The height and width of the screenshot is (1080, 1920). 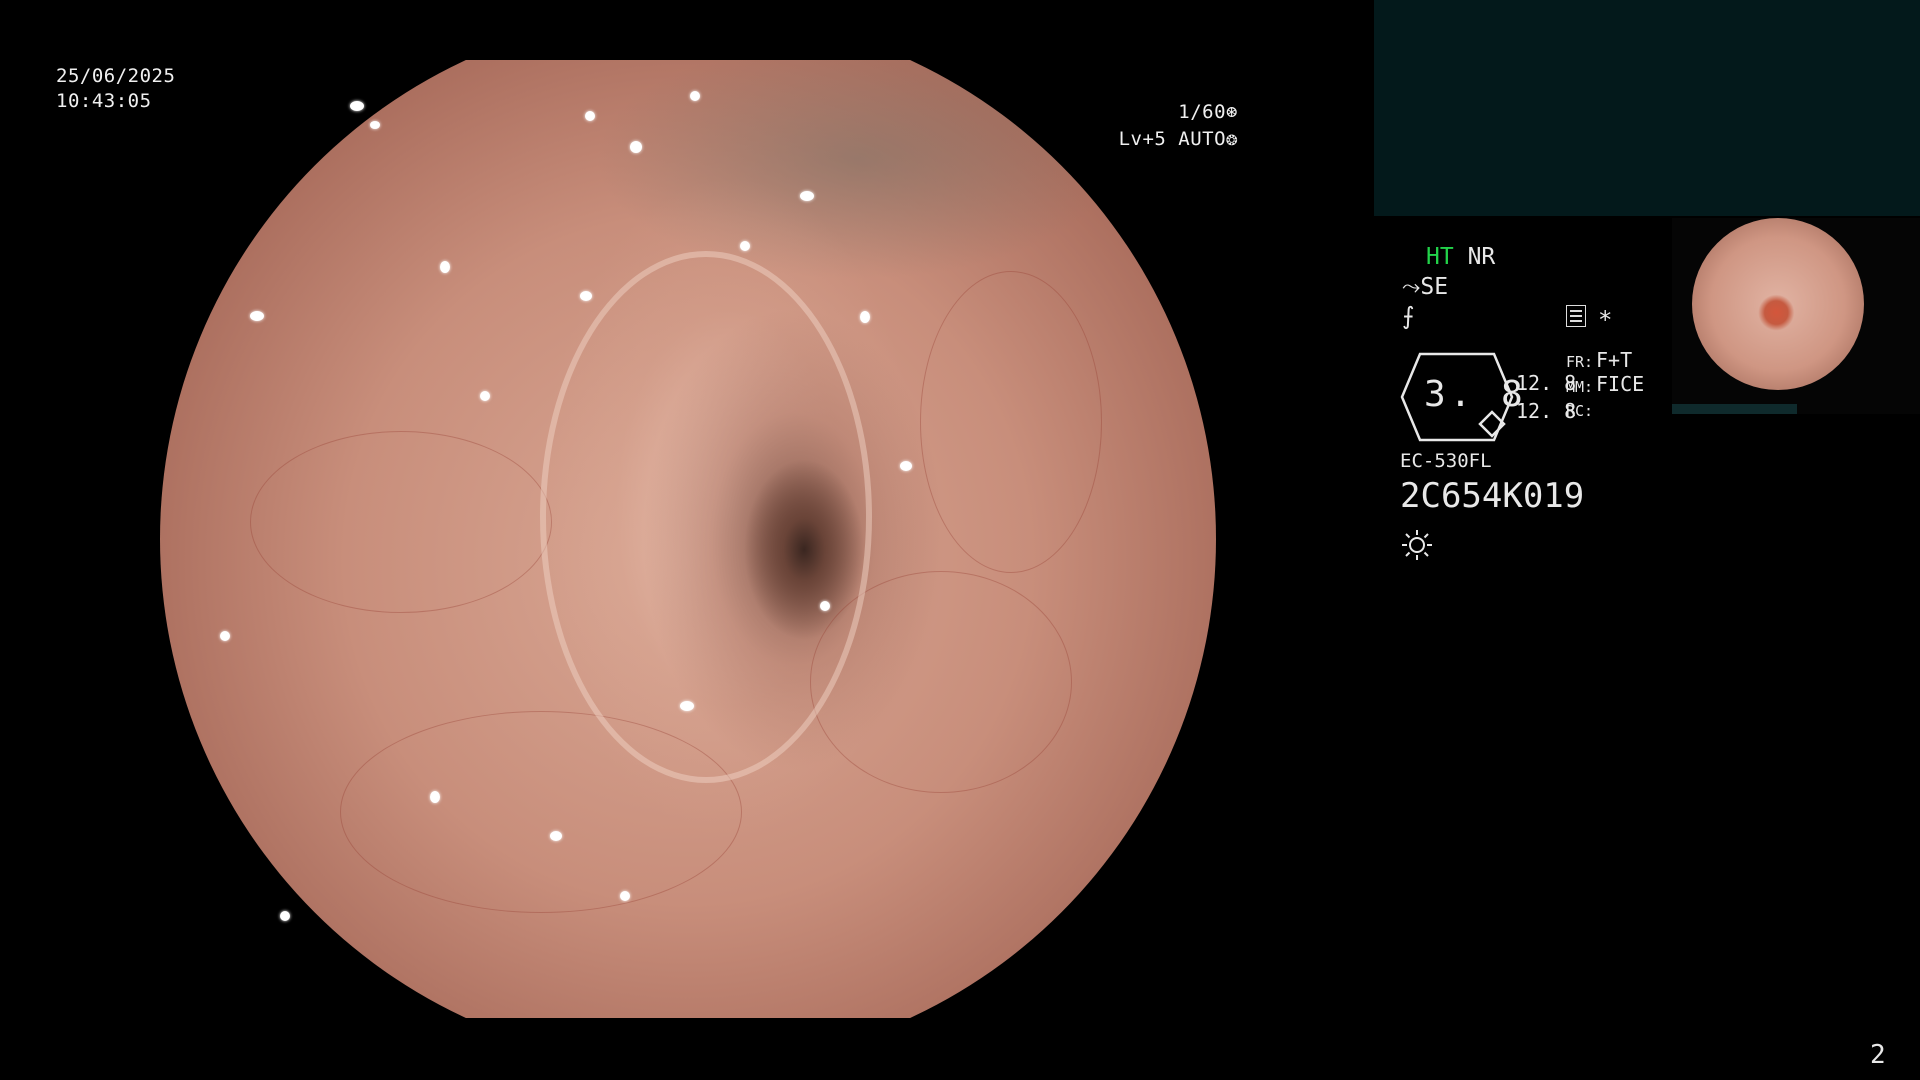 What do you see at coordinates (115, 89) in the screenshot?
I see `datetime-display: 25/06/2025 10:43:05` at bounding box center [115, 89].